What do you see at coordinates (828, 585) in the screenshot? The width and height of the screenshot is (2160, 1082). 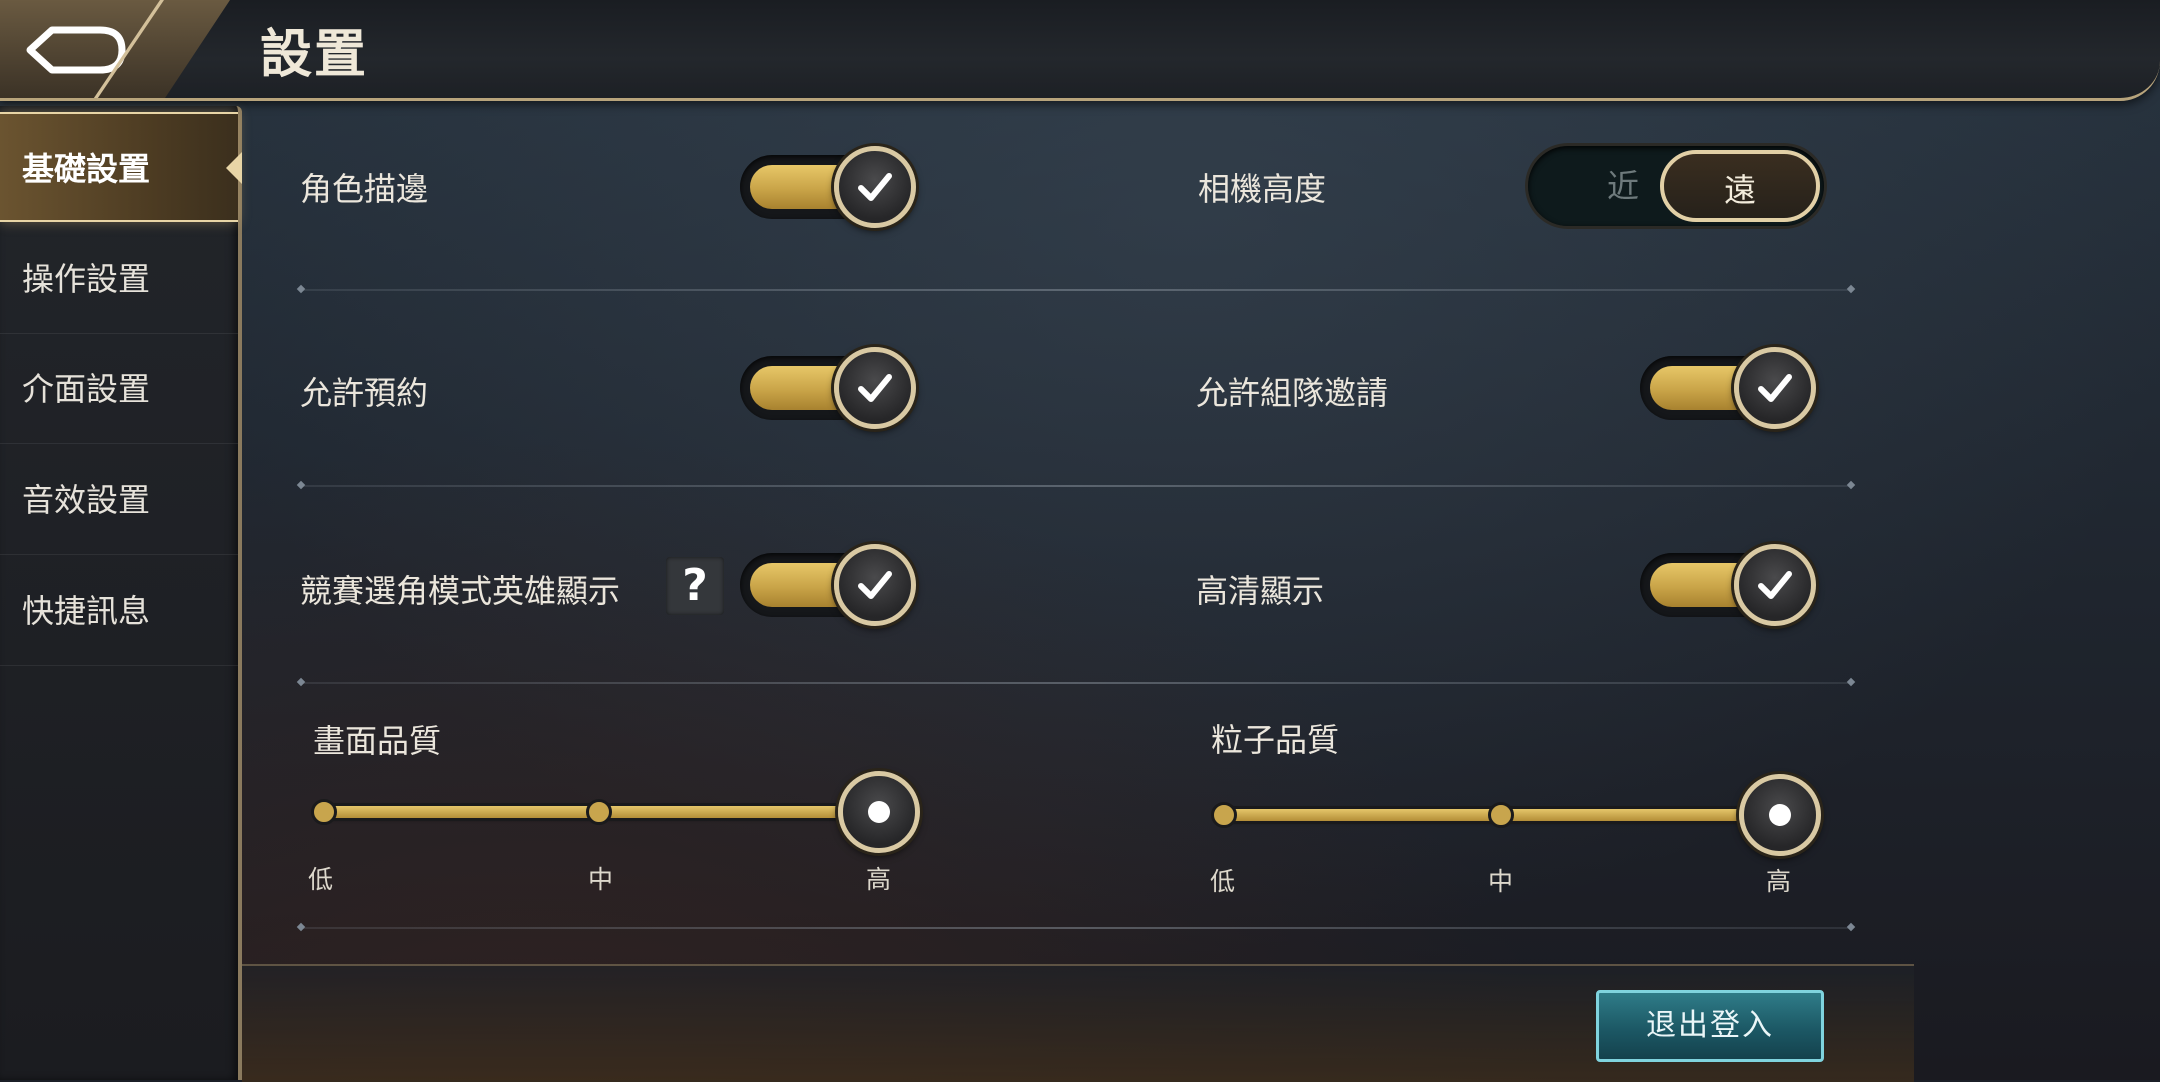 I see `ranked-pick-hero-display-toggle` at bounding box center [828, 585].